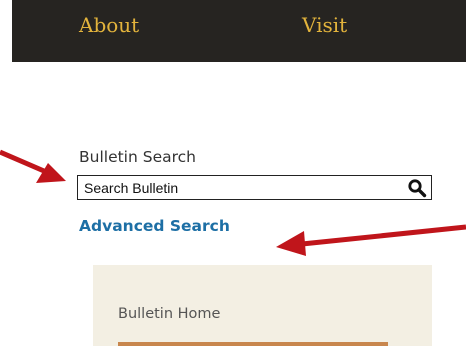  Describe the element at coordinates (324, 25) in the screenshot. I see `nav-link-visit: Visit` at that location.